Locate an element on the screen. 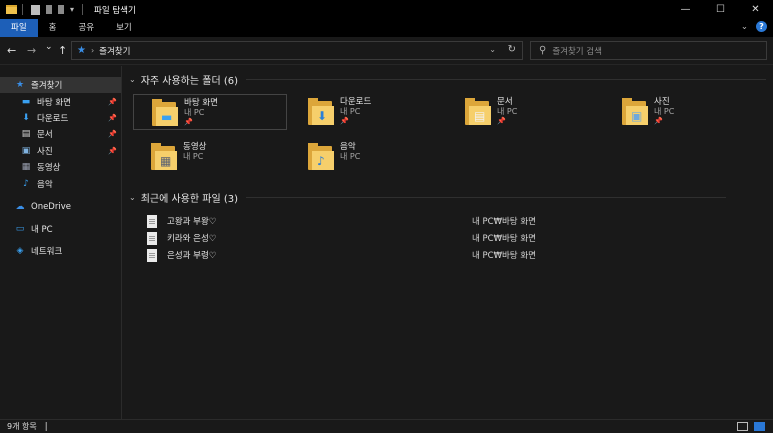 The image size is (773, 433). recent-file-row: 고왕과 부왕♡ 내 PC₩바탕 화면 is located at coordinates (407, 221).